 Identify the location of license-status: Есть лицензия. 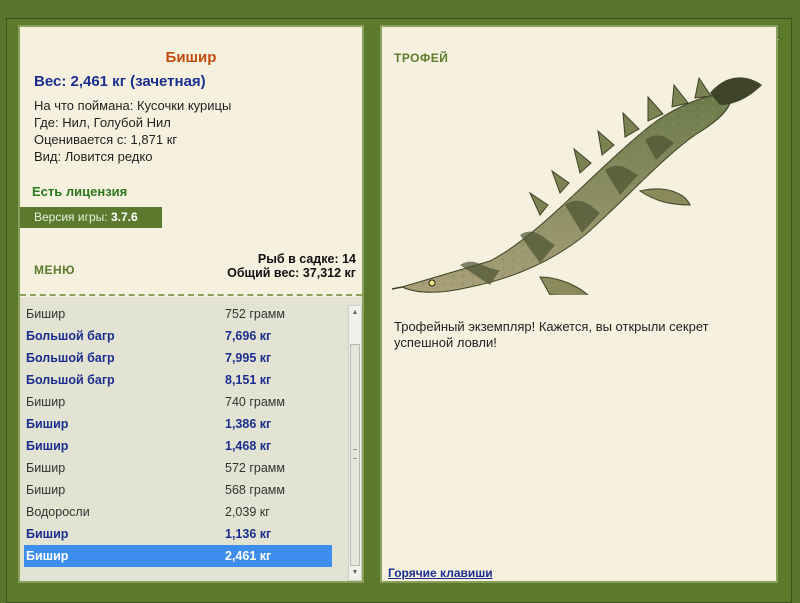
(80, 191).